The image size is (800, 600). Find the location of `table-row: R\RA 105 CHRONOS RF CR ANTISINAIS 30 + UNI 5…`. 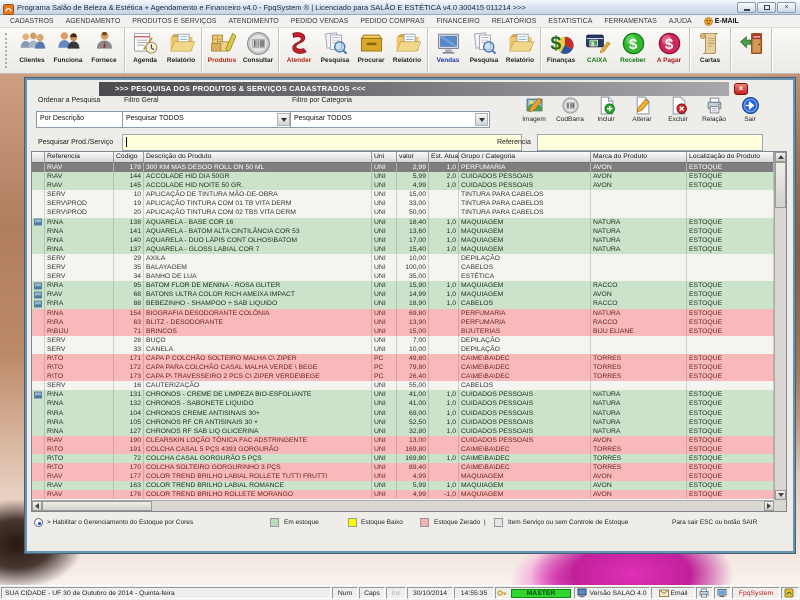

table-row: R\RA 105 CHRONOS RF CR ANTISINAIS 30 + UNI 5… is located at coordinates (403, 422).